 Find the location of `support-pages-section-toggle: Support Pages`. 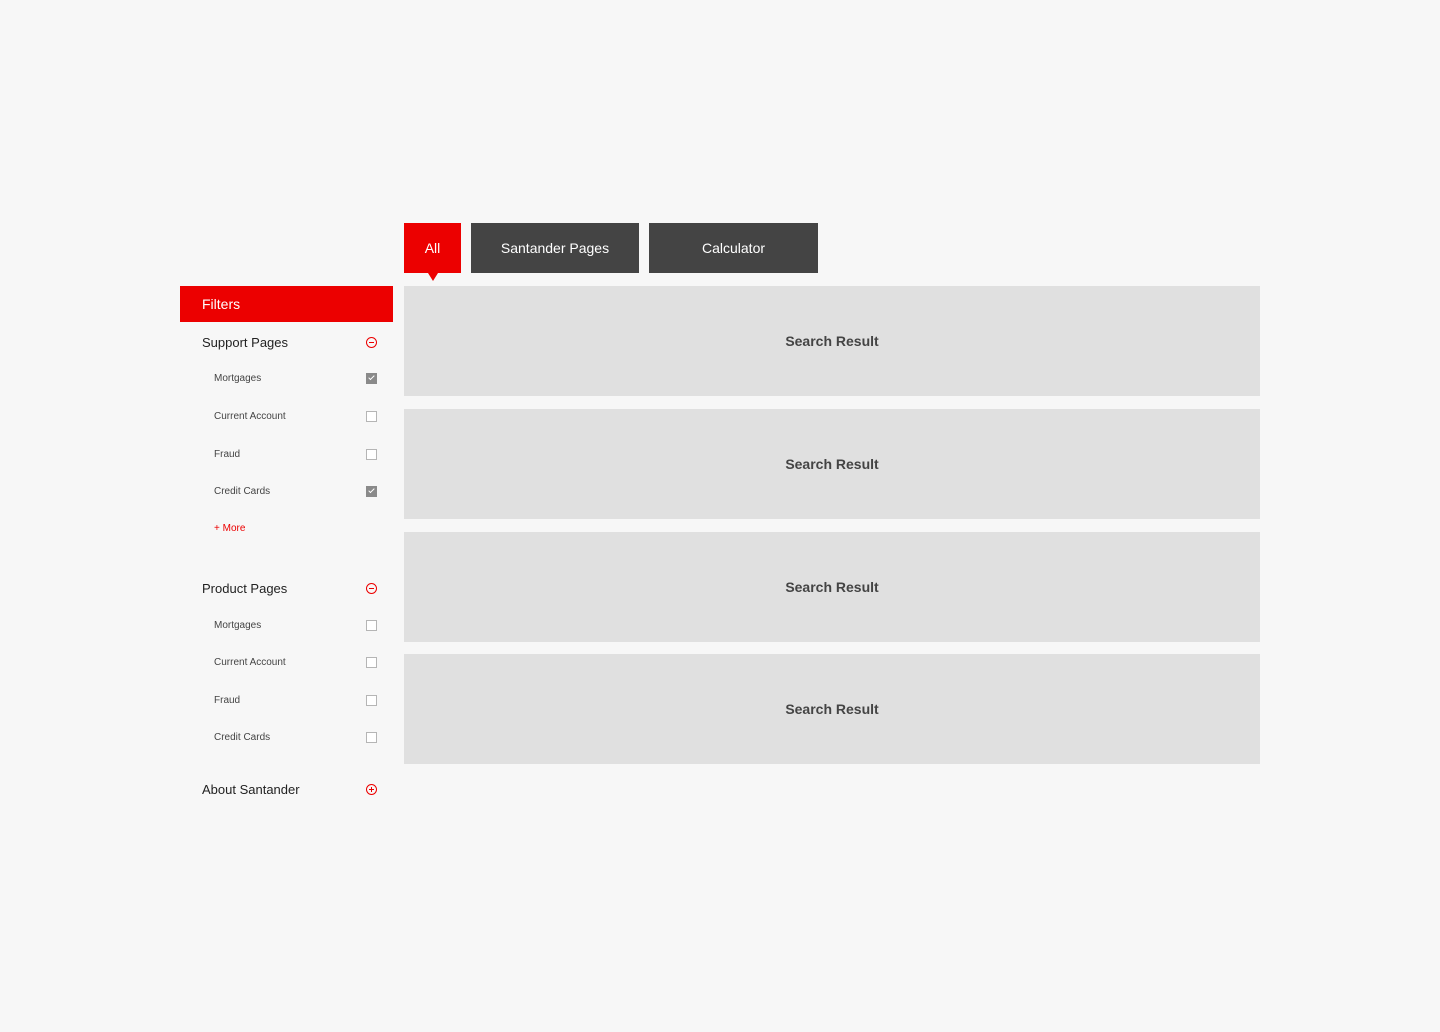

support-pages-section-toggle: Support Pages is located at coordinates (290, 342).